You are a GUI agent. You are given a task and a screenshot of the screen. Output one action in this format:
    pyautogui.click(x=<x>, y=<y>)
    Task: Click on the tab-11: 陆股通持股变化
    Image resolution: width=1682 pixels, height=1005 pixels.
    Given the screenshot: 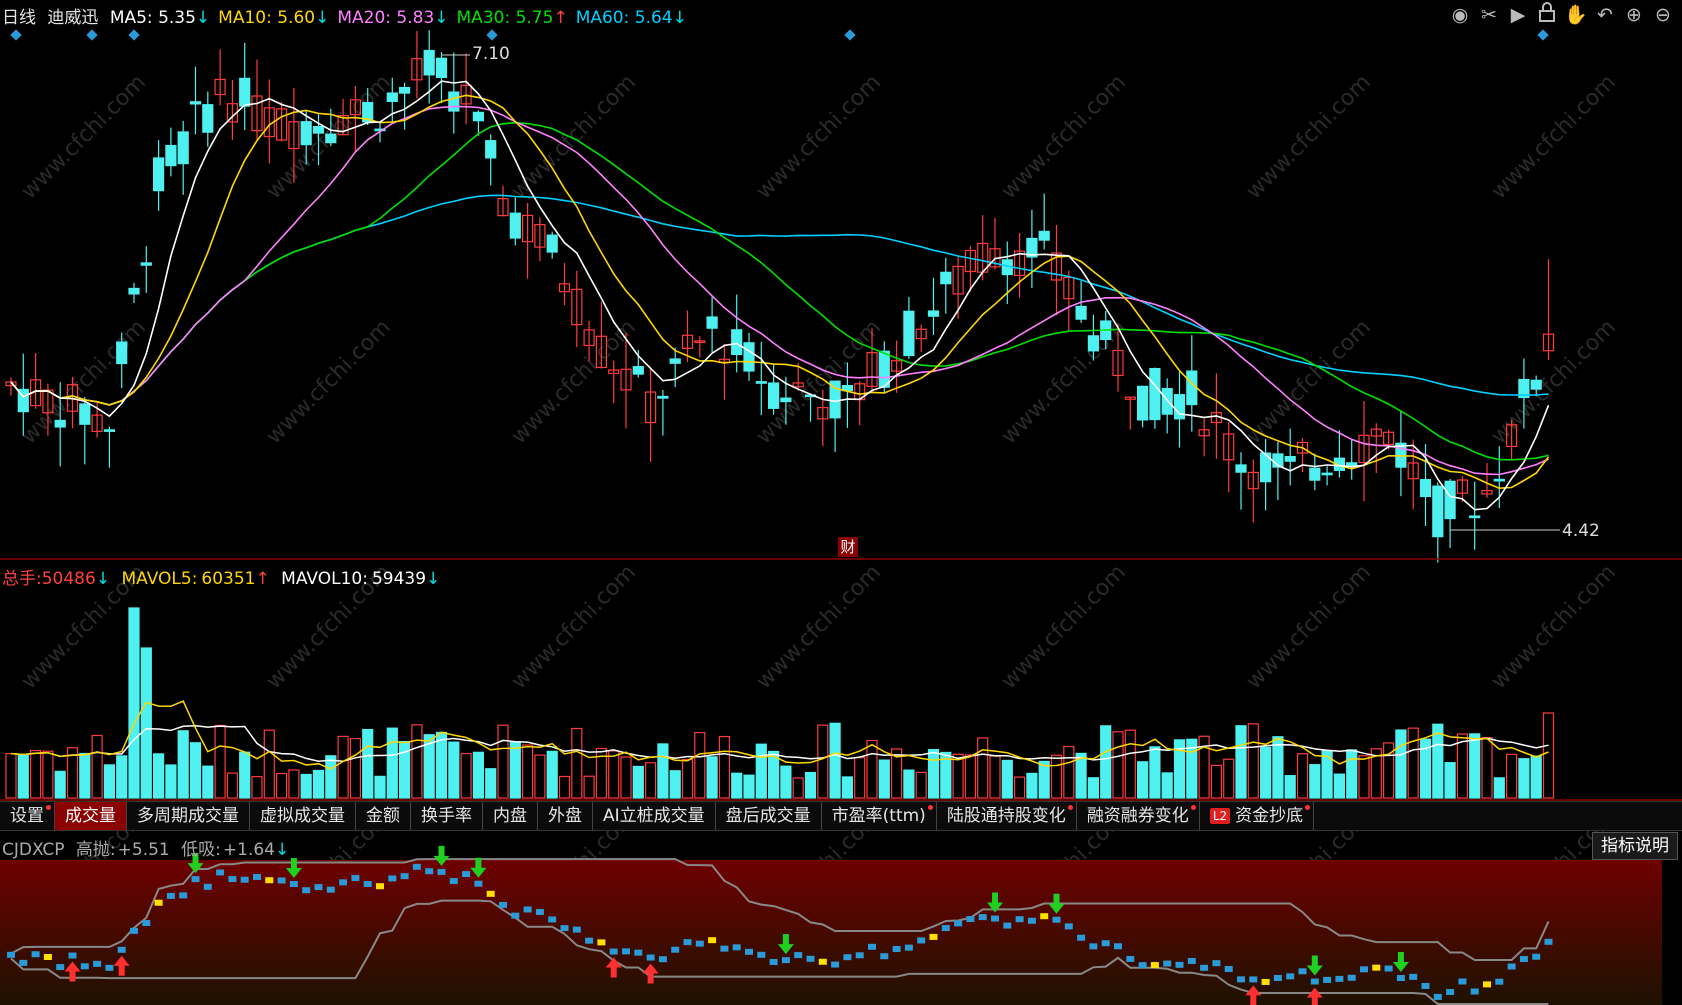 What is the action you would take?
    pyautogui.click(x=1007, y=816)
    